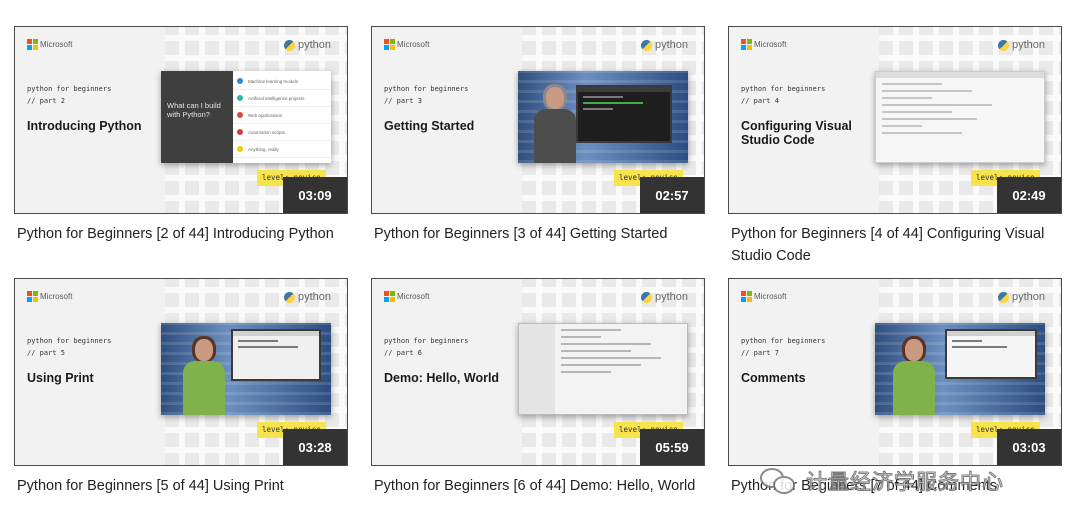 This screenshot has width=1080, height=528. What do you see at coordinates (69, 95) in the screenshot?
I see `series-label: python for beginners // part 2` at bounding box center [69, 95].